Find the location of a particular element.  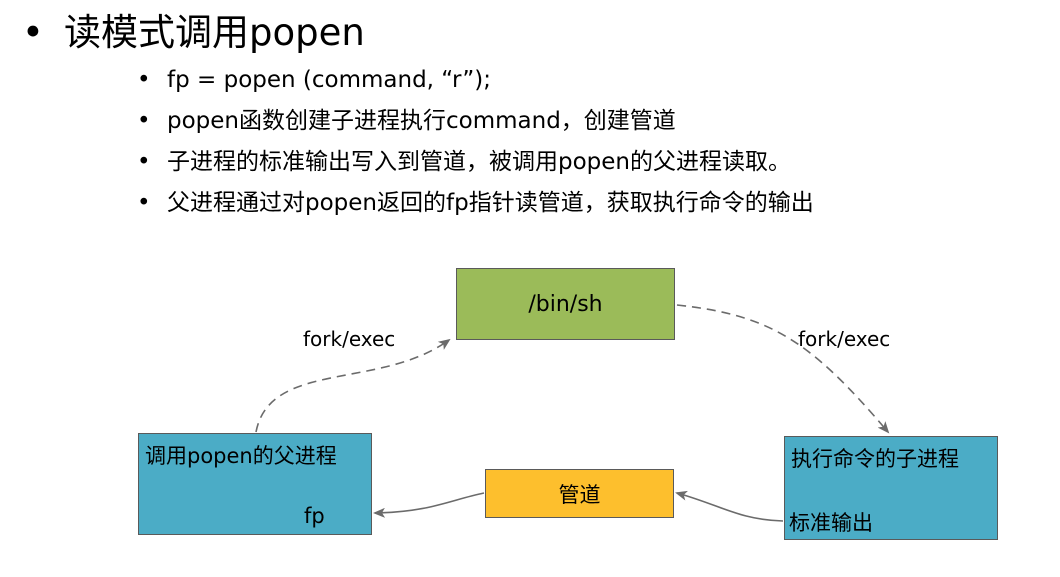

parent-process-title: 调用popen的父进程 is located at coordinates (241, 456).